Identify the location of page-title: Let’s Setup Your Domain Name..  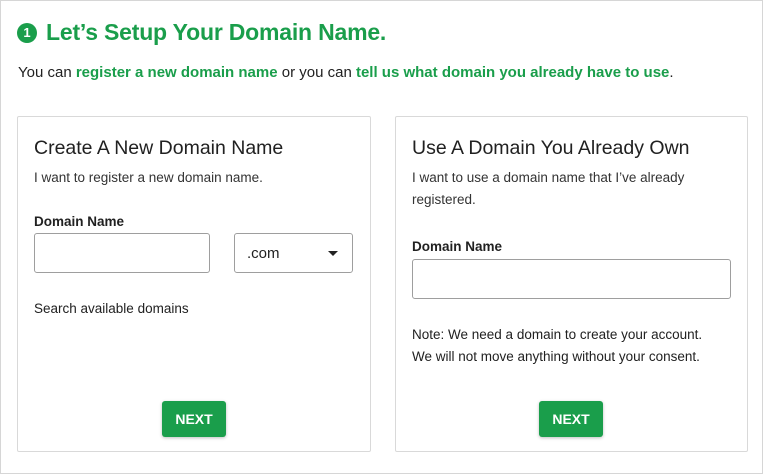
(216, 32).